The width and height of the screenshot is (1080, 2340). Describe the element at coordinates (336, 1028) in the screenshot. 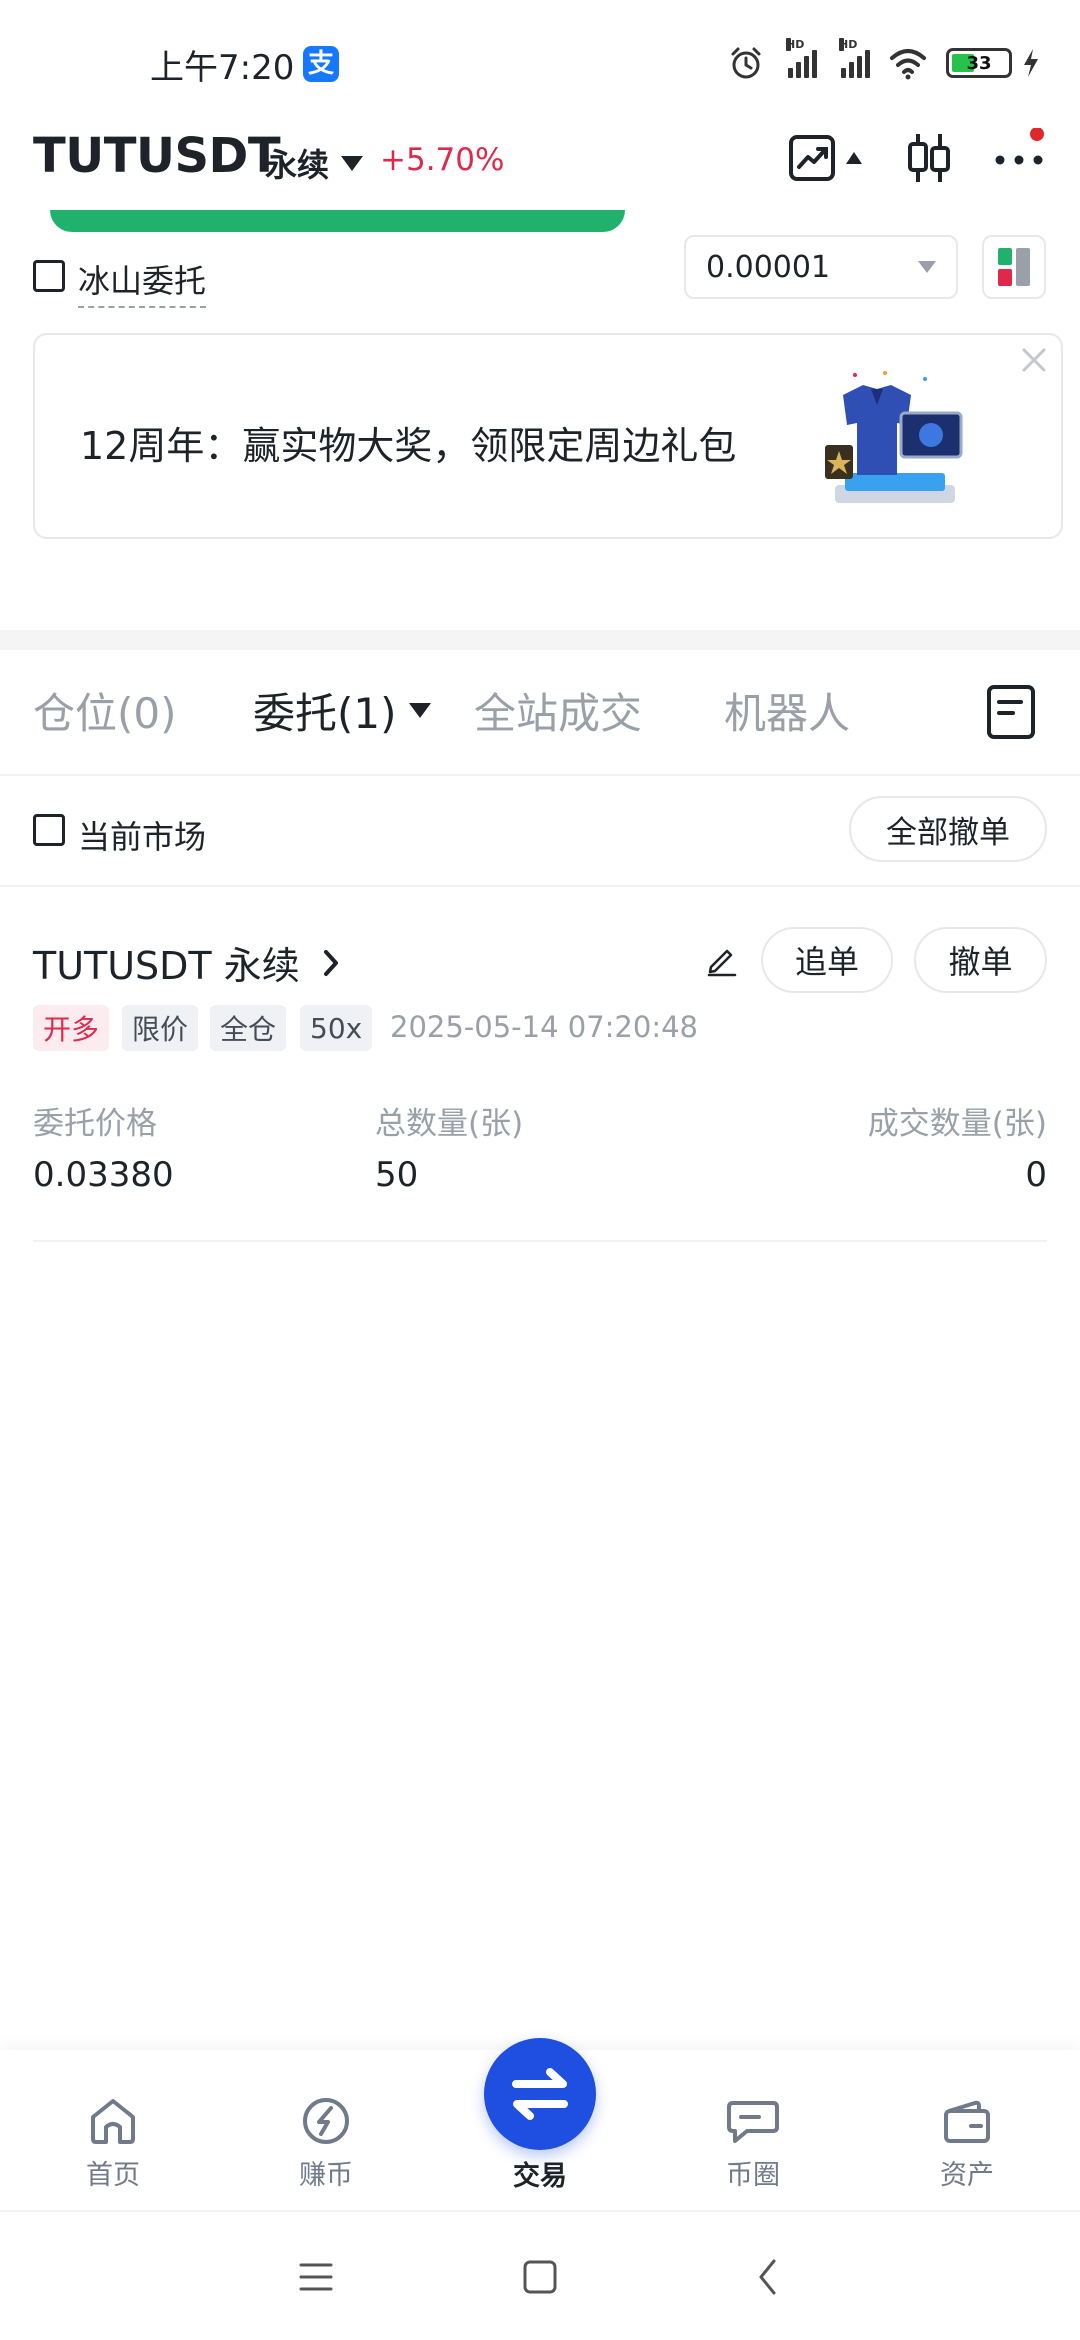

I see `leverage-tag: 50x` at that location.